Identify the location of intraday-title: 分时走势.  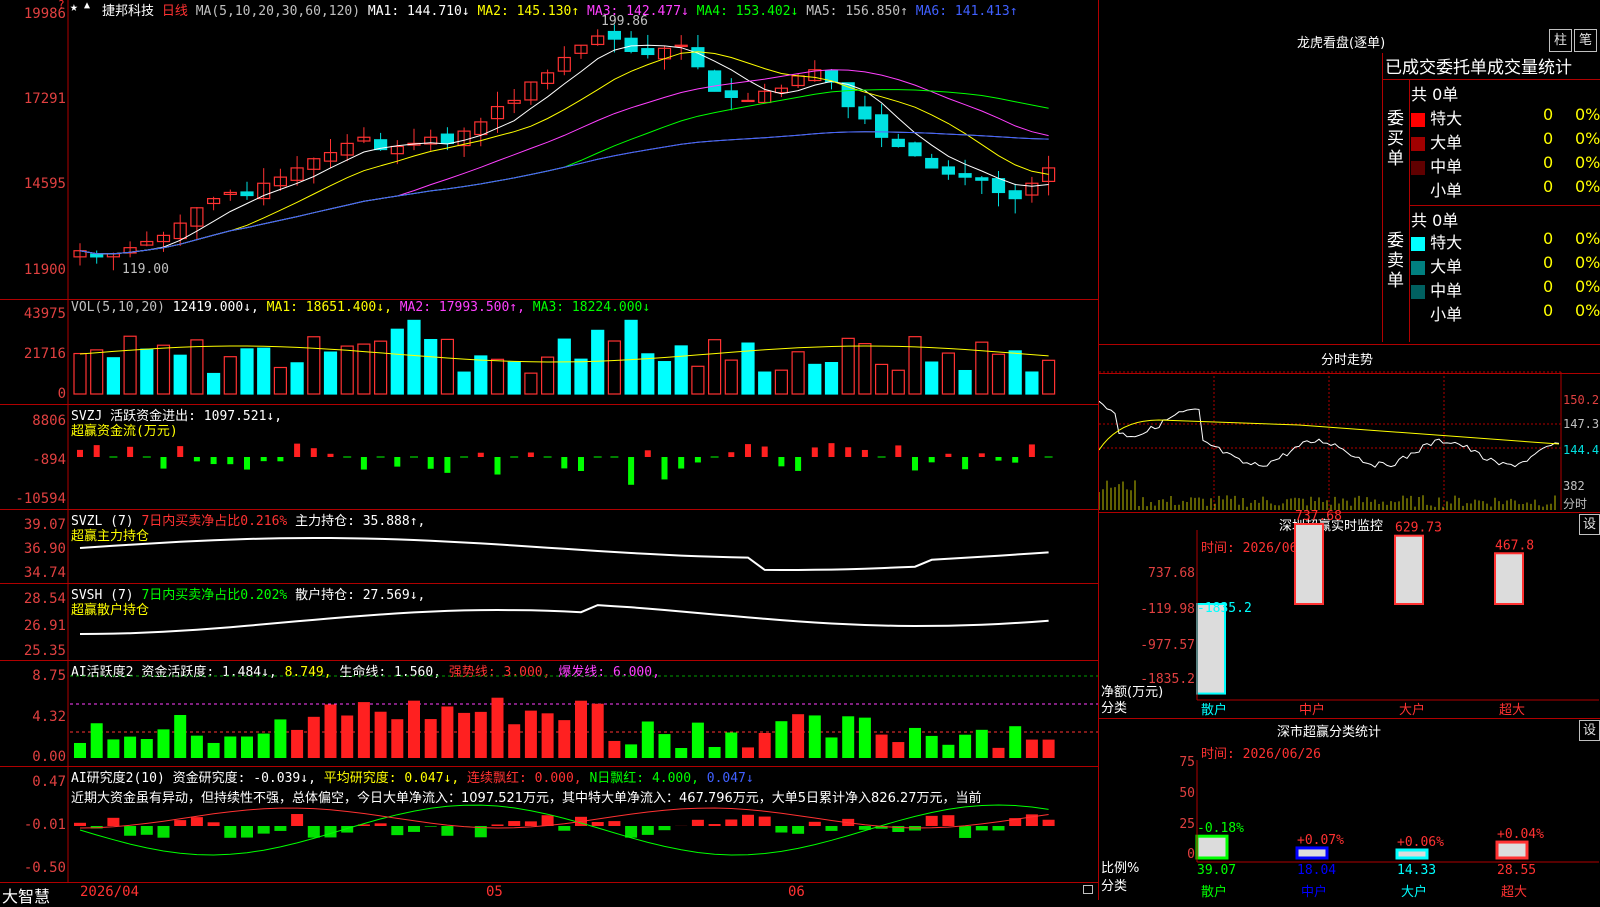
(1347, 358).